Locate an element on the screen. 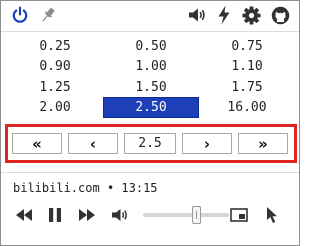 The width and height of the screenshot is (320, 246). site-name: bilibili.com is located at coordinates (56, 188).